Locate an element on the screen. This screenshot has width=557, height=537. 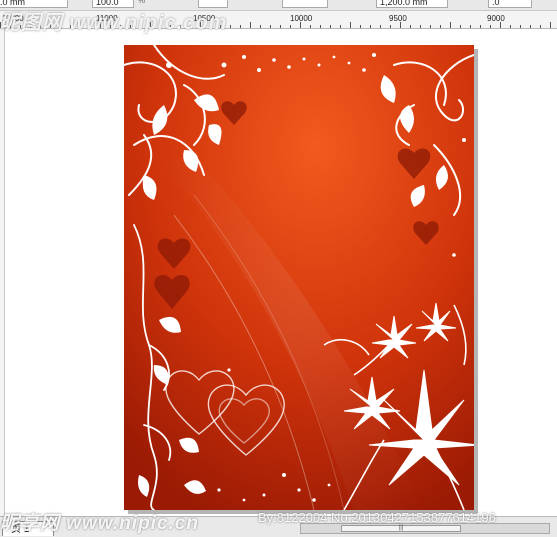
bottom-bar: 页 1 ||| is located at coordinates (278, 526).